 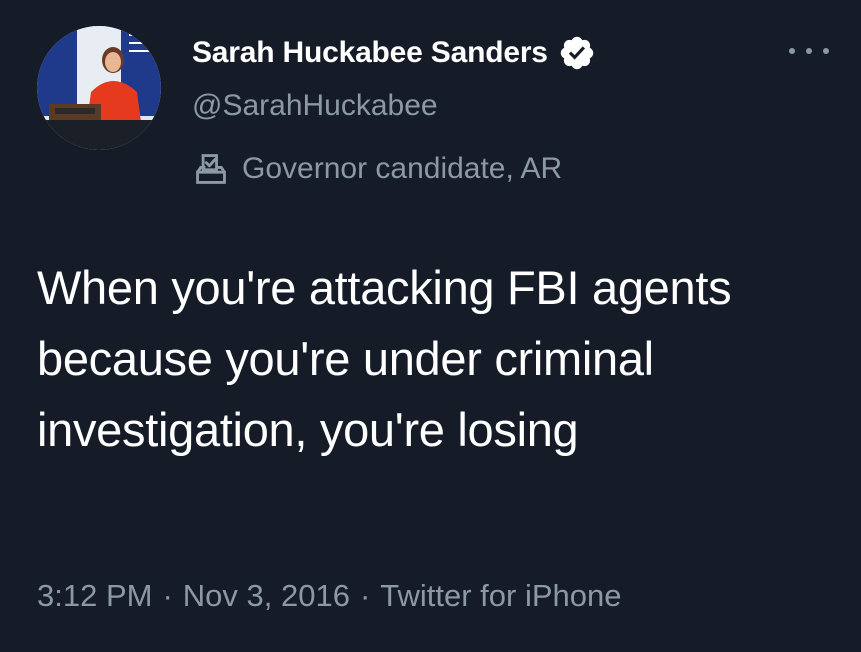 What do you see at coordinates (370, 53) in the screenshot?
I see `display-name: Sarah Huckabee Sanders` at bounding box center [370, 53].